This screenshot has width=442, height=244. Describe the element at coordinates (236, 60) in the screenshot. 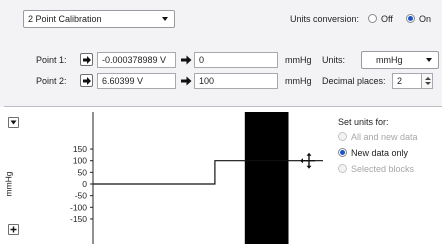

I see `point1-output-field: 0` at that location.